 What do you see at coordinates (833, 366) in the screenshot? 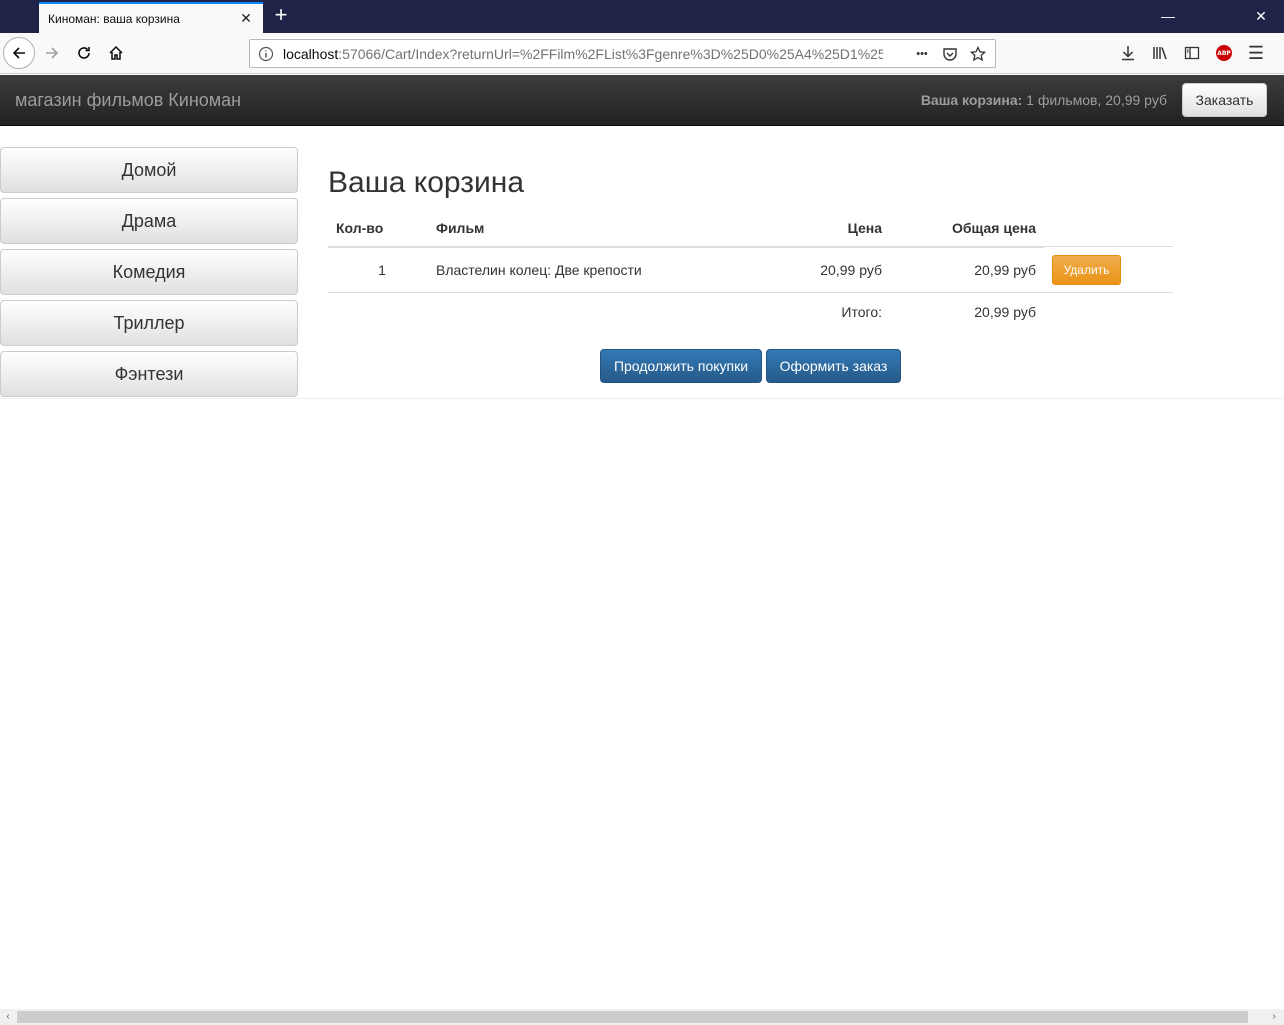
I see `place-order-button: Оформить заказ` at bounding box center [833, 366].